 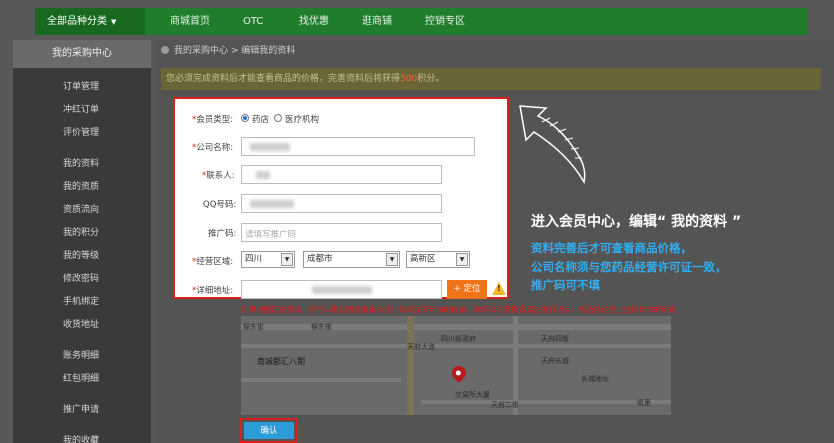 I want to click on pharmacy-radio, so click(x=245, y=118).